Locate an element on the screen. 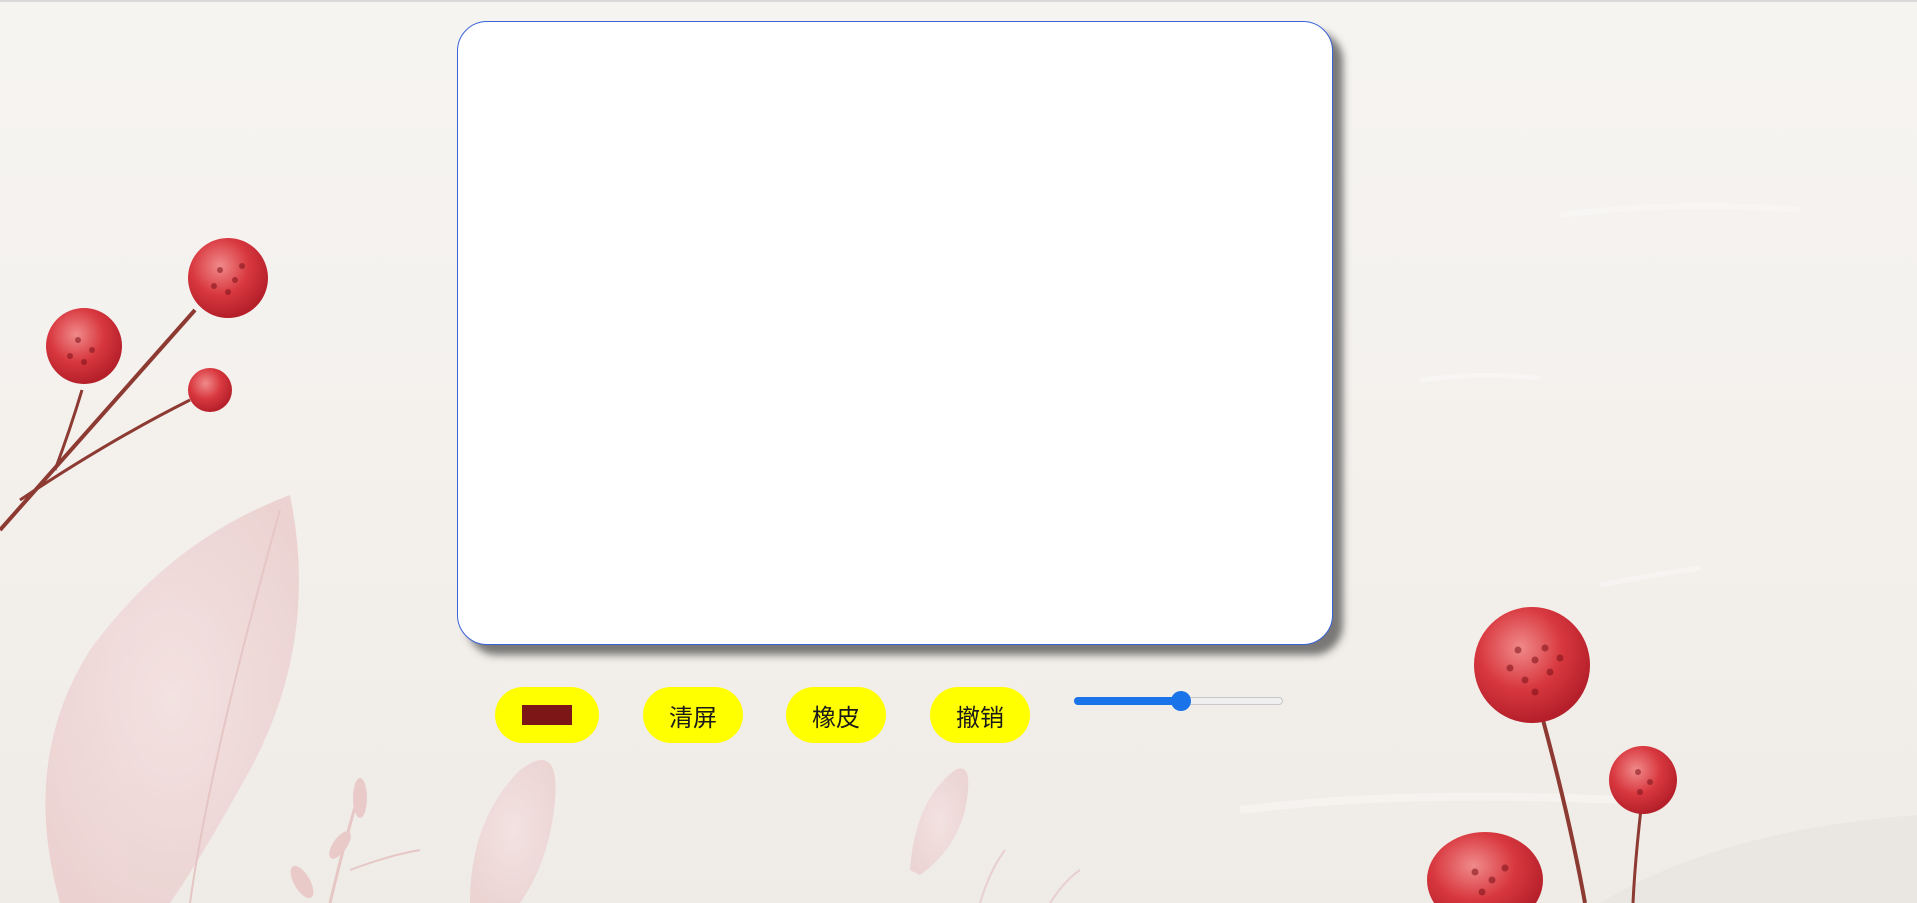 This screenshot has height=903, width=1917. slider-thumb is located at coordinates (1180, 701).